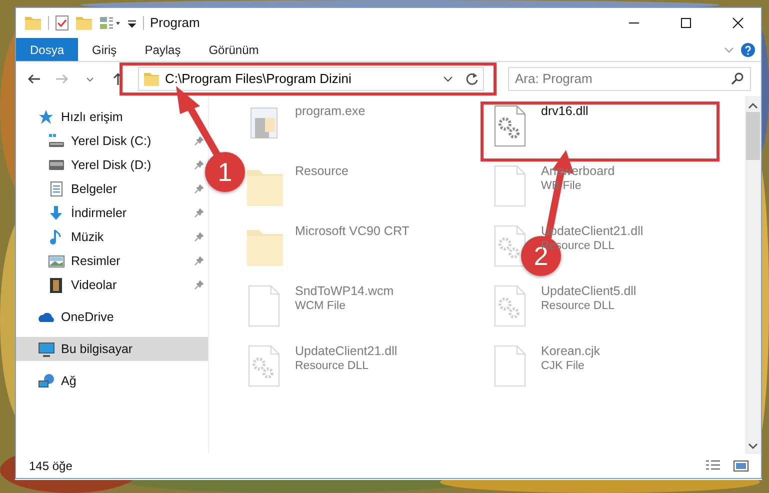 The width and height of the screenshot is (769, 493). What do you see at coordinates (112, 381) in the screenshot?
I see `sidebar-item: Ağ` at bounding box center [112, 381].